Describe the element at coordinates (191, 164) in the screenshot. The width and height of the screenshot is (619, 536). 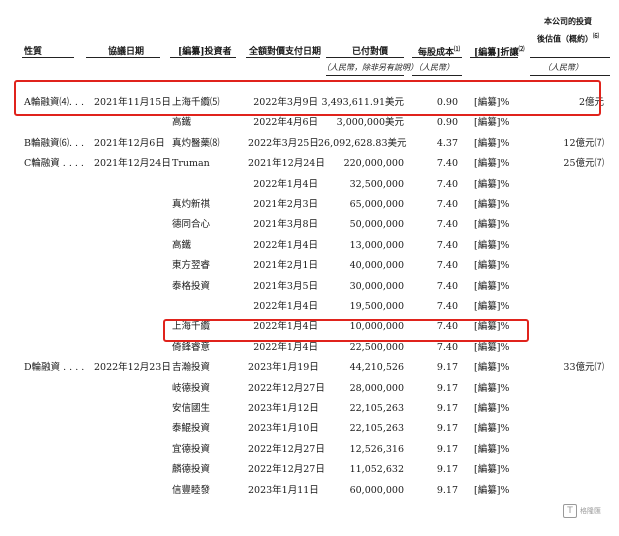
I see `cell-investor: Truman` at that location.